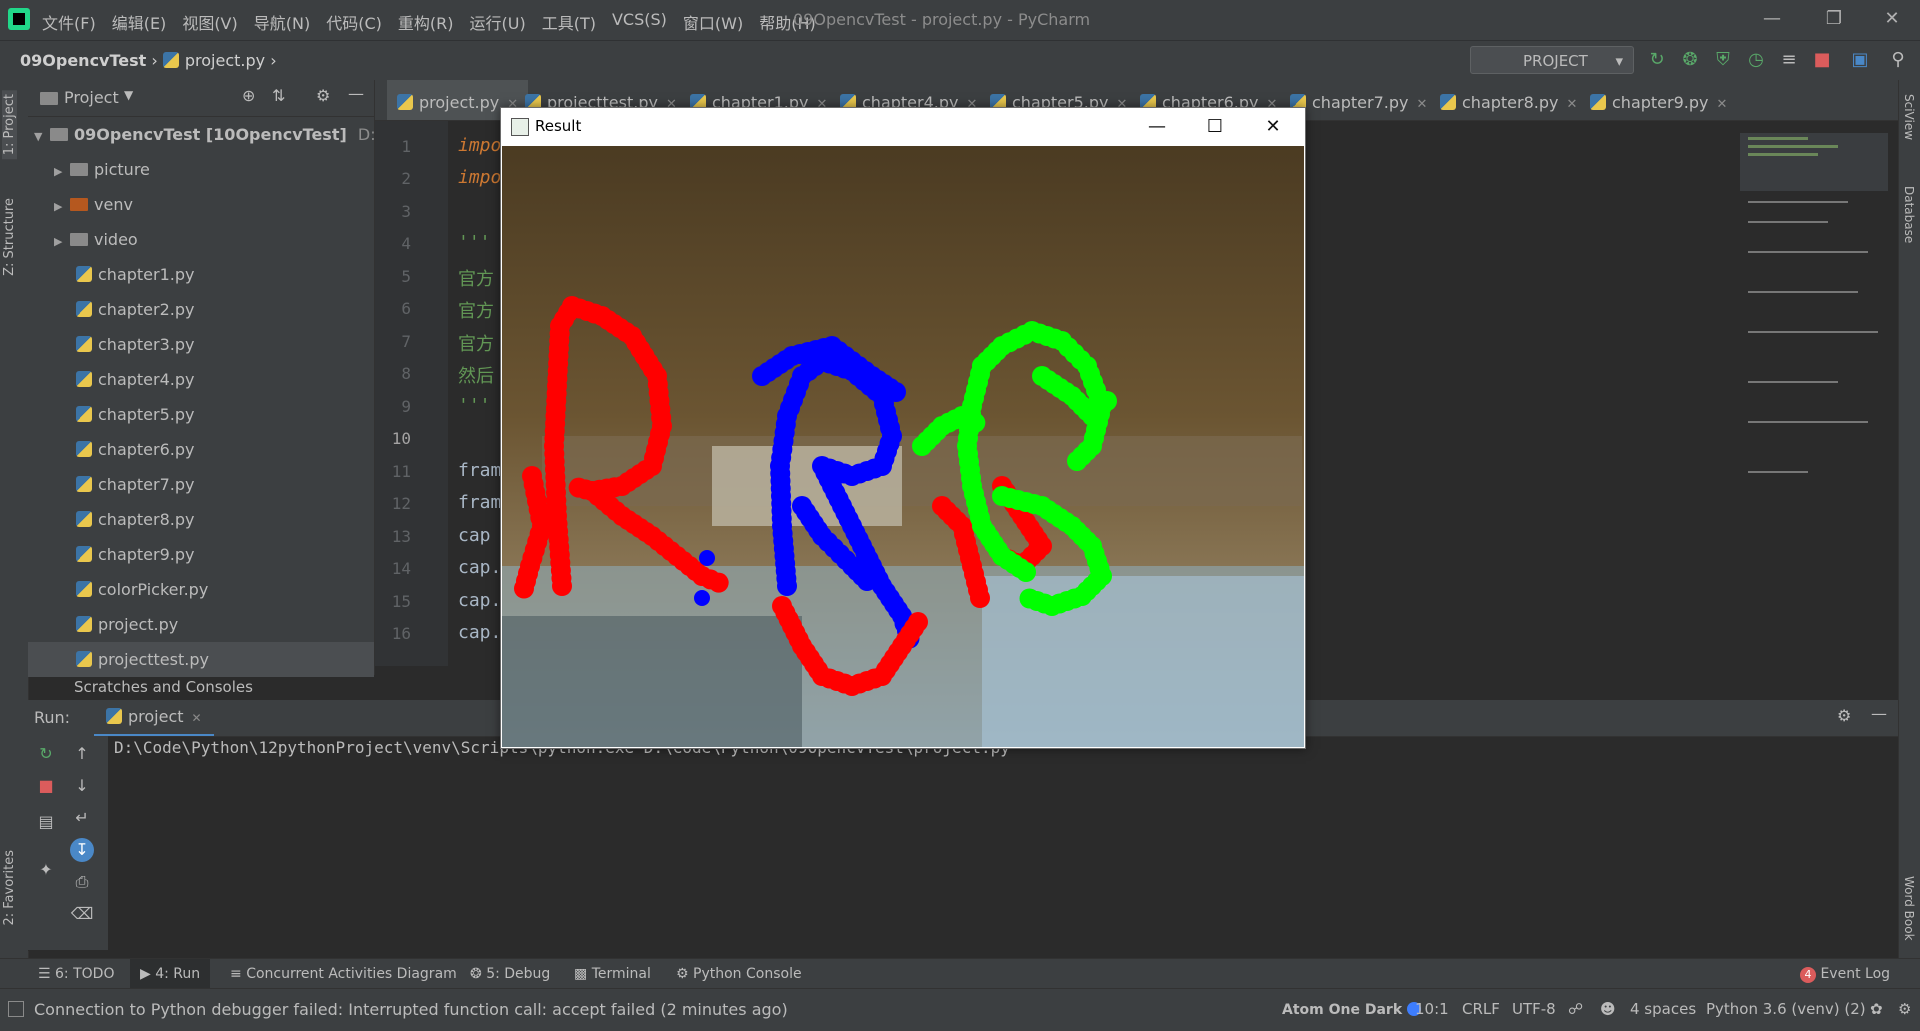  Describe the element at coordinates (93, 204) in the screenshot. I see `tree-folder: ▶ venv` at that location.